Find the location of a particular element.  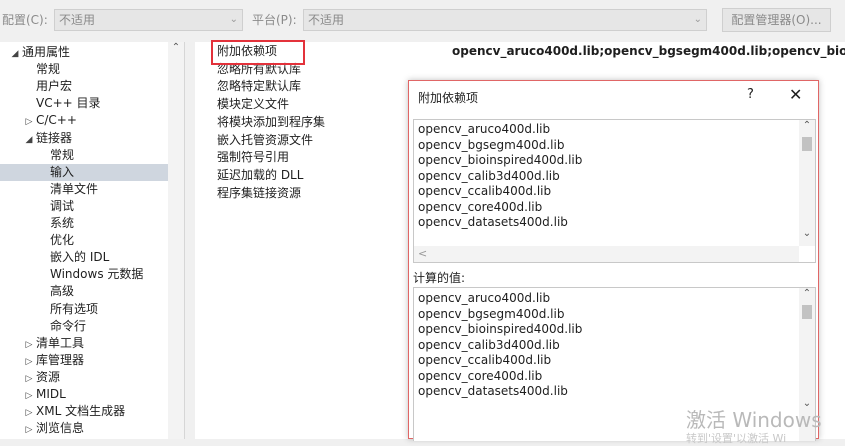

platform-combo: 不适用 ⌄ is located at coordinates (505, 20).